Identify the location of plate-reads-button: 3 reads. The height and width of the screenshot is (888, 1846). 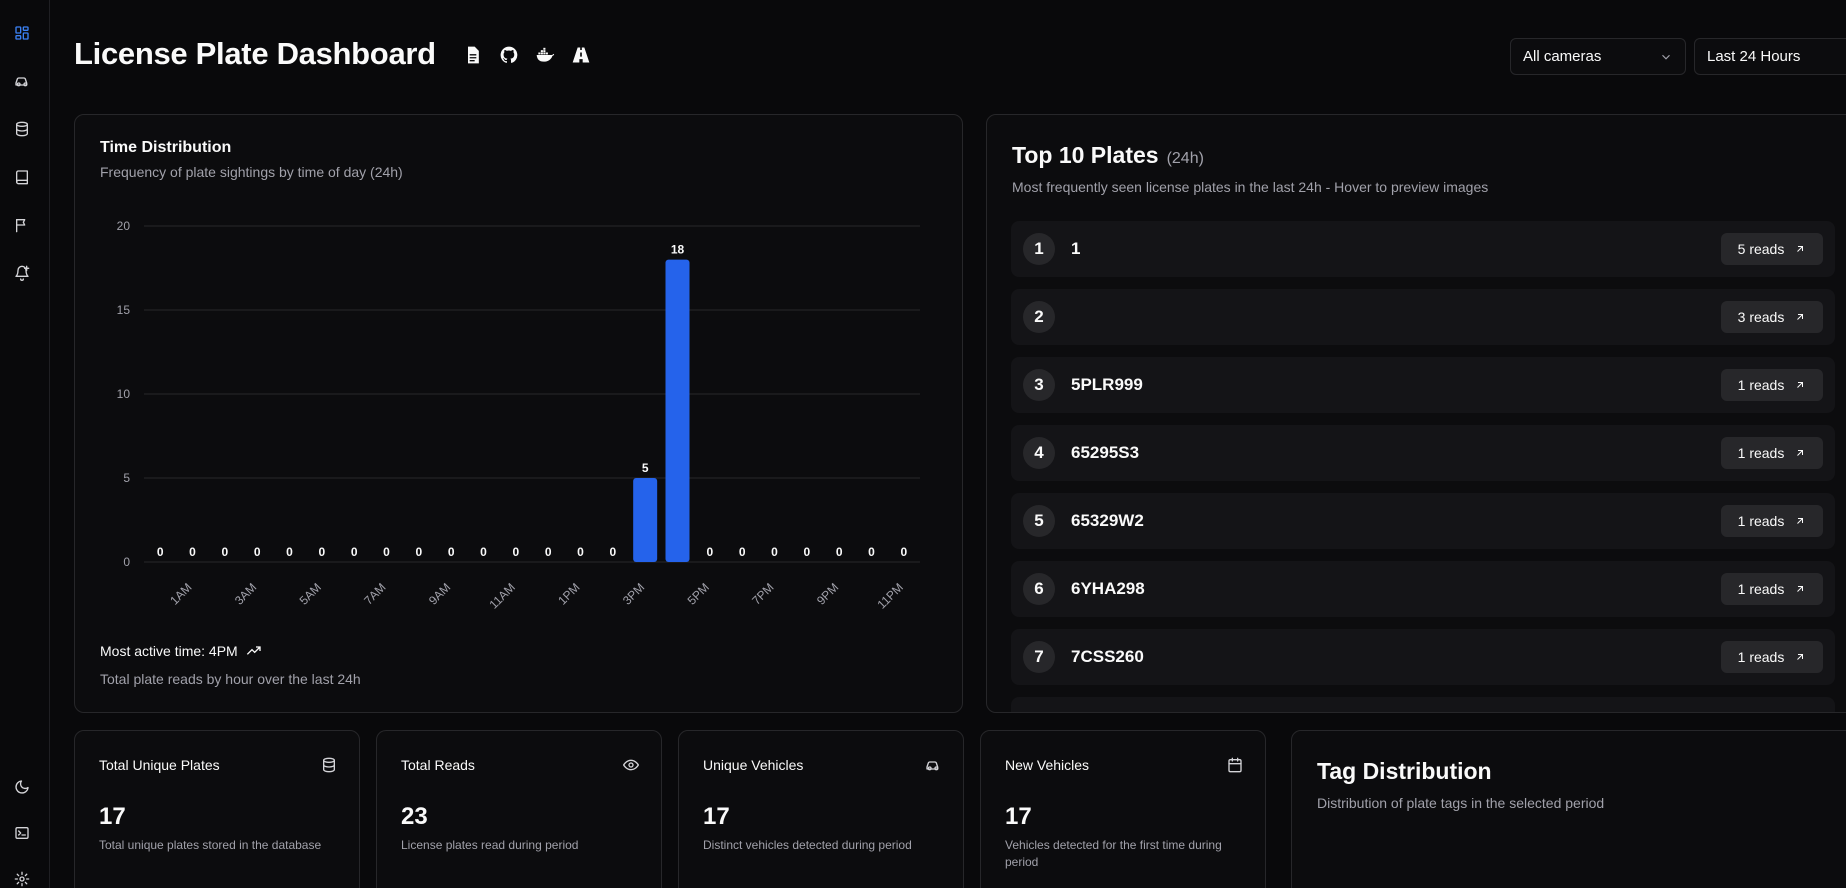
(1772, 317).